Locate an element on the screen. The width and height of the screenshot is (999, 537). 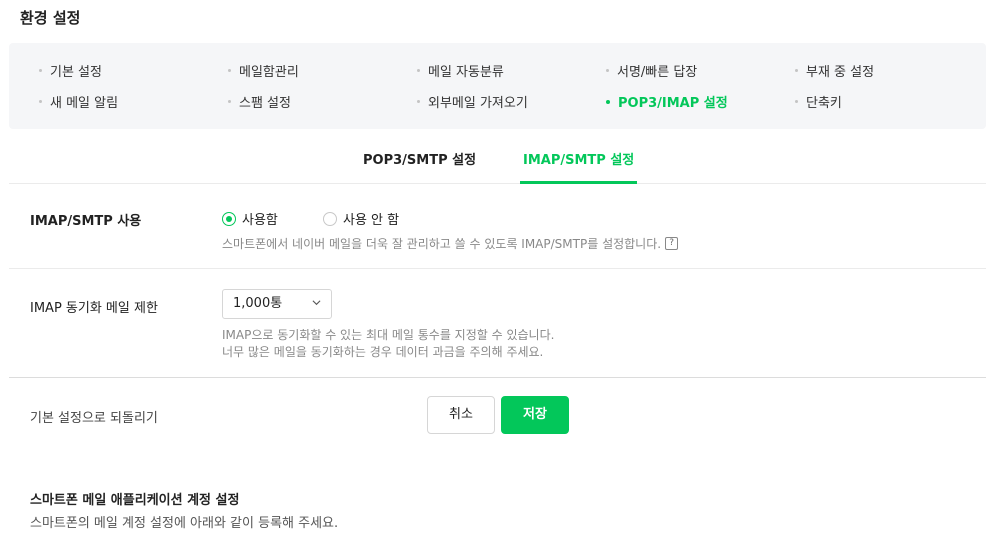
menu-item-label: 새 메일 알림 is located at coordinates (84, 103).